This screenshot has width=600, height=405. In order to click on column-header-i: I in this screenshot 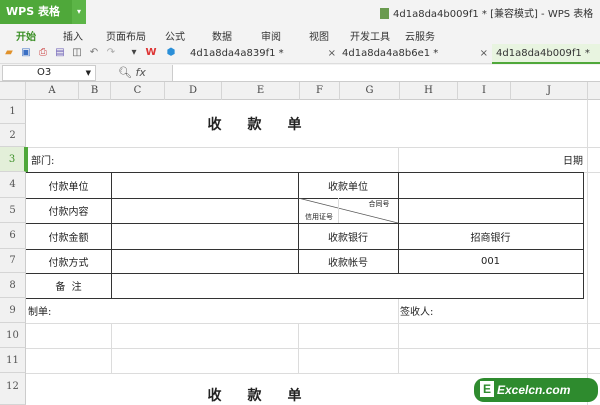, I will do `click(484, 91)`.